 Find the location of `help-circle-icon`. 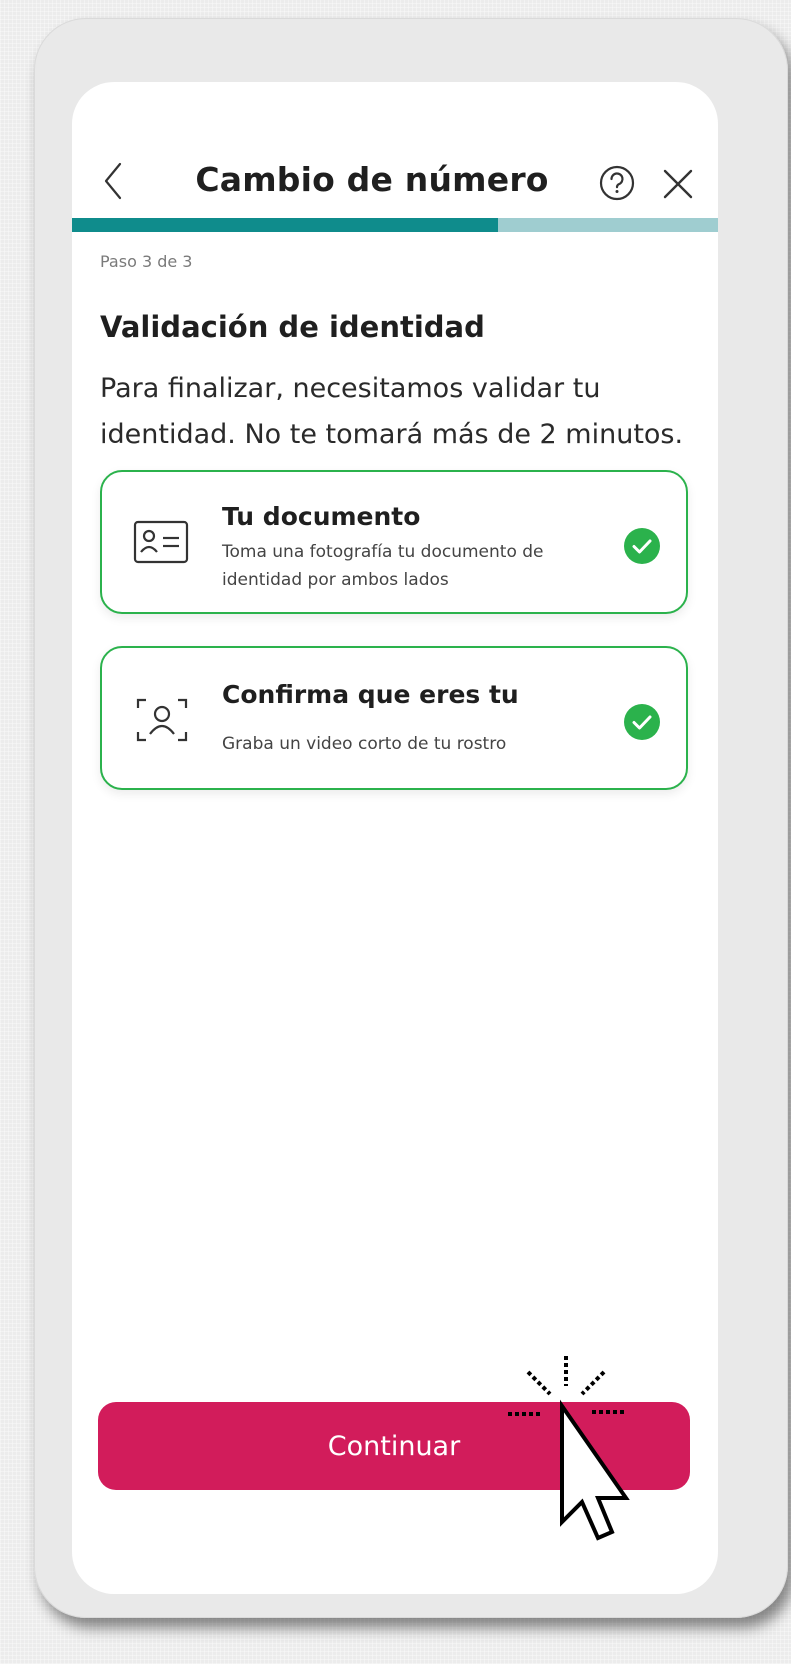

help-circle-icon is located at coordinates (617, 183).